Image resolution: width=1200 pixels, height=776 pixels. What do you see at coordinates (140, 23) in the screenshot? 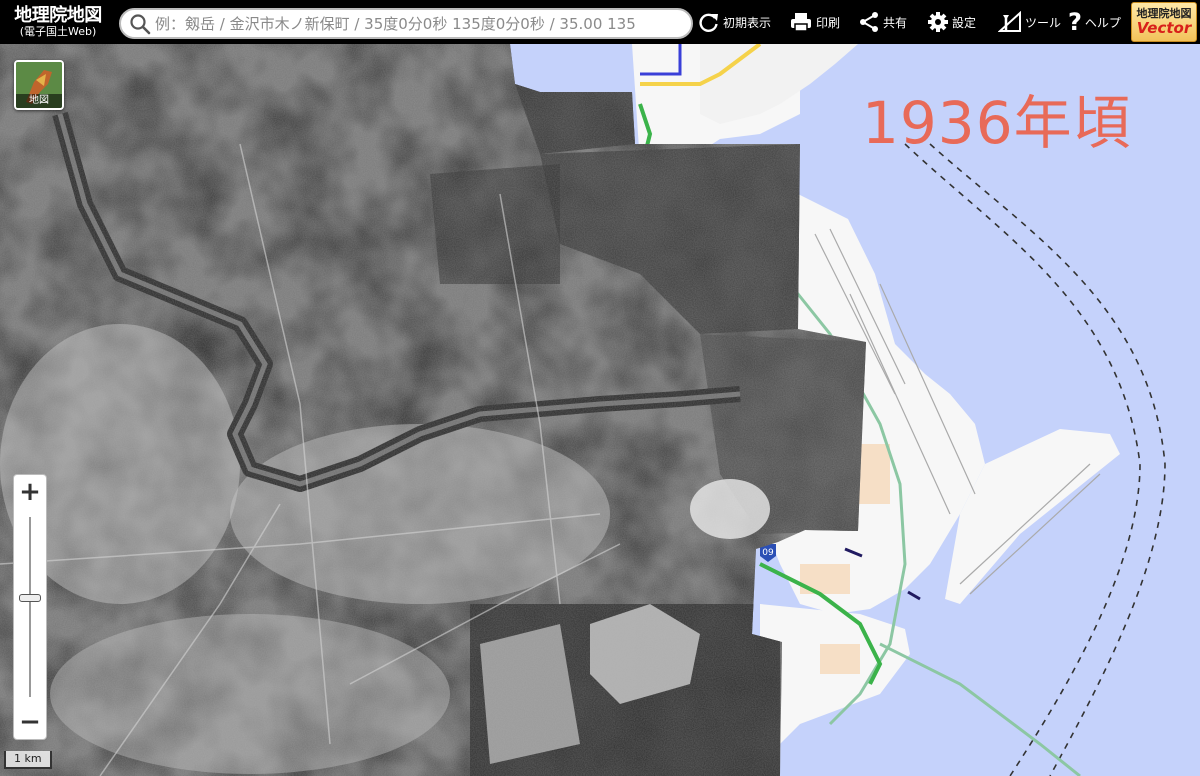
I see `search-icon` at bounding box center [140, 23].